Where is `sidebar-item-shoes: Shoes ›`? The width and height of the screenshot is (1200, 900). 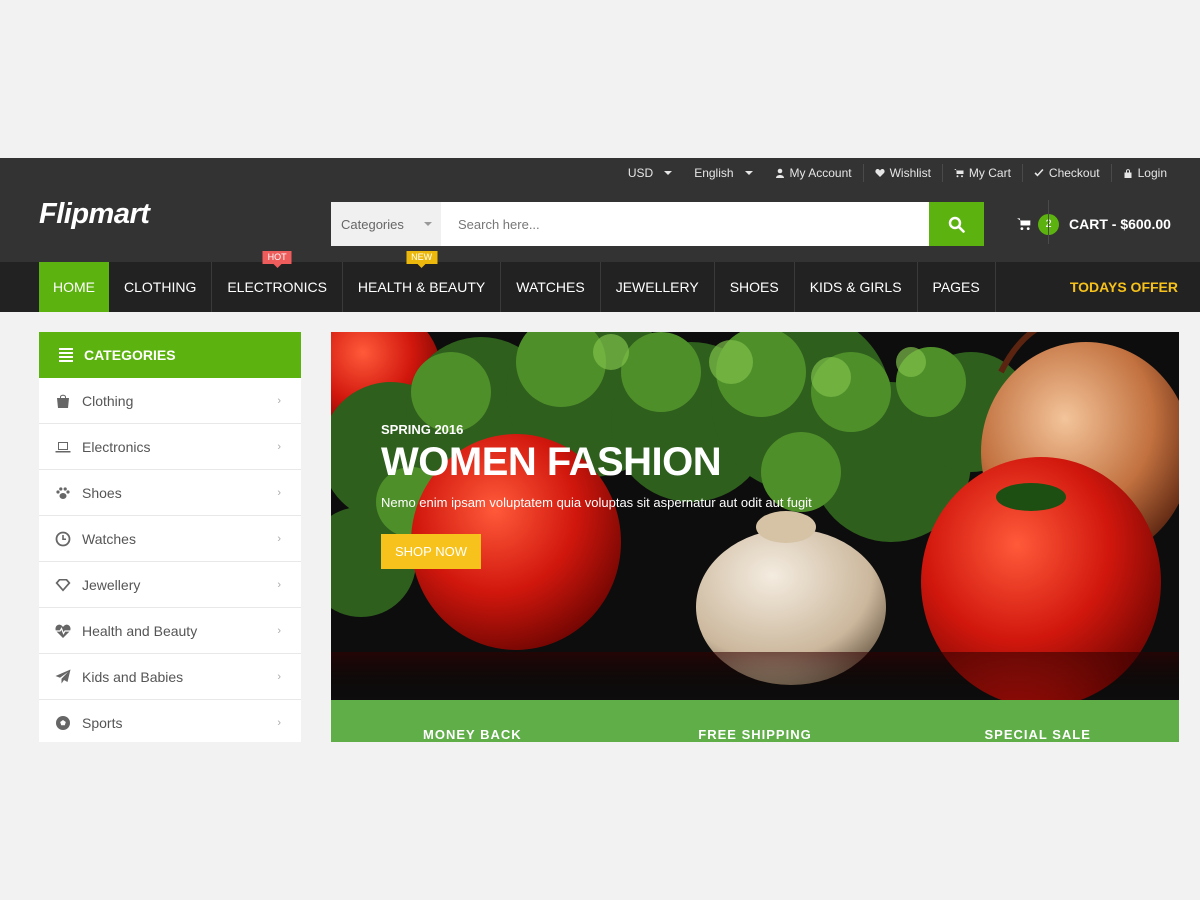 sidebar-item-shoes: Shoes › is located at coordinates (170, 493).